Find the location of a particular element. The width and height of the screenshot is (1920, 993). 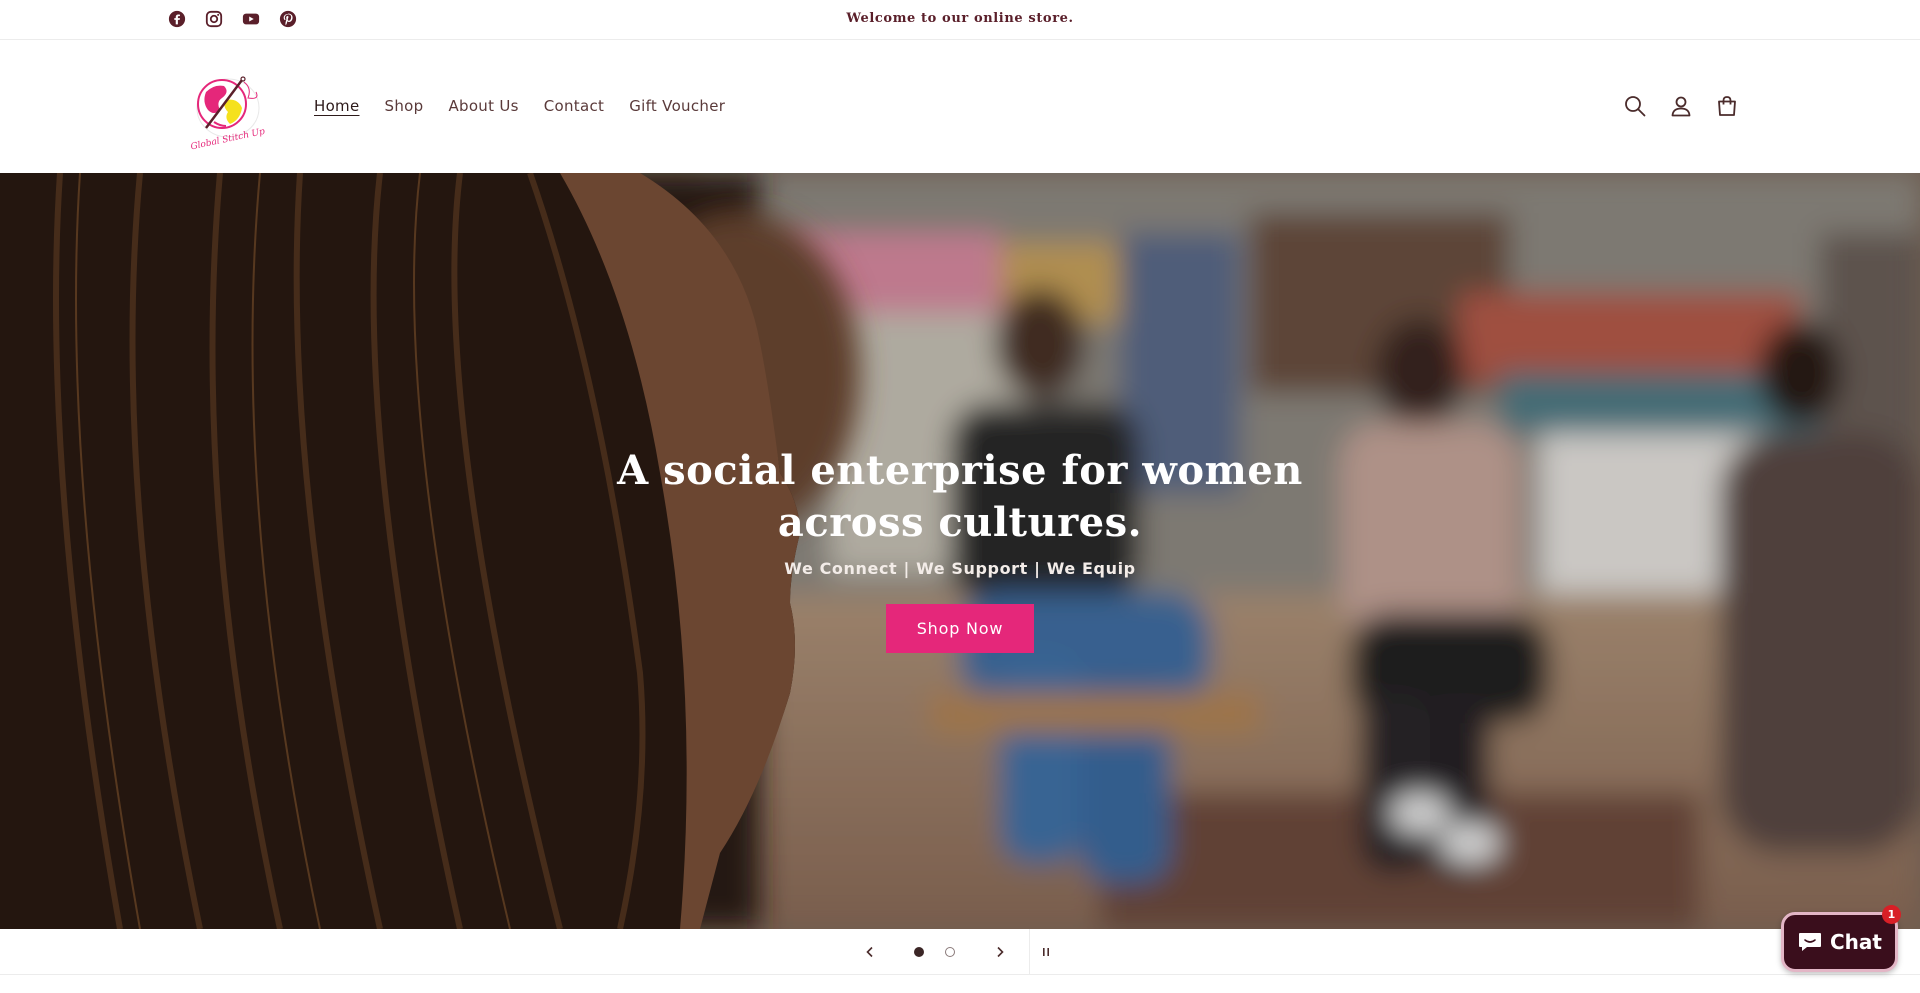

slideshow-controls is located at coordinates (960, 952).